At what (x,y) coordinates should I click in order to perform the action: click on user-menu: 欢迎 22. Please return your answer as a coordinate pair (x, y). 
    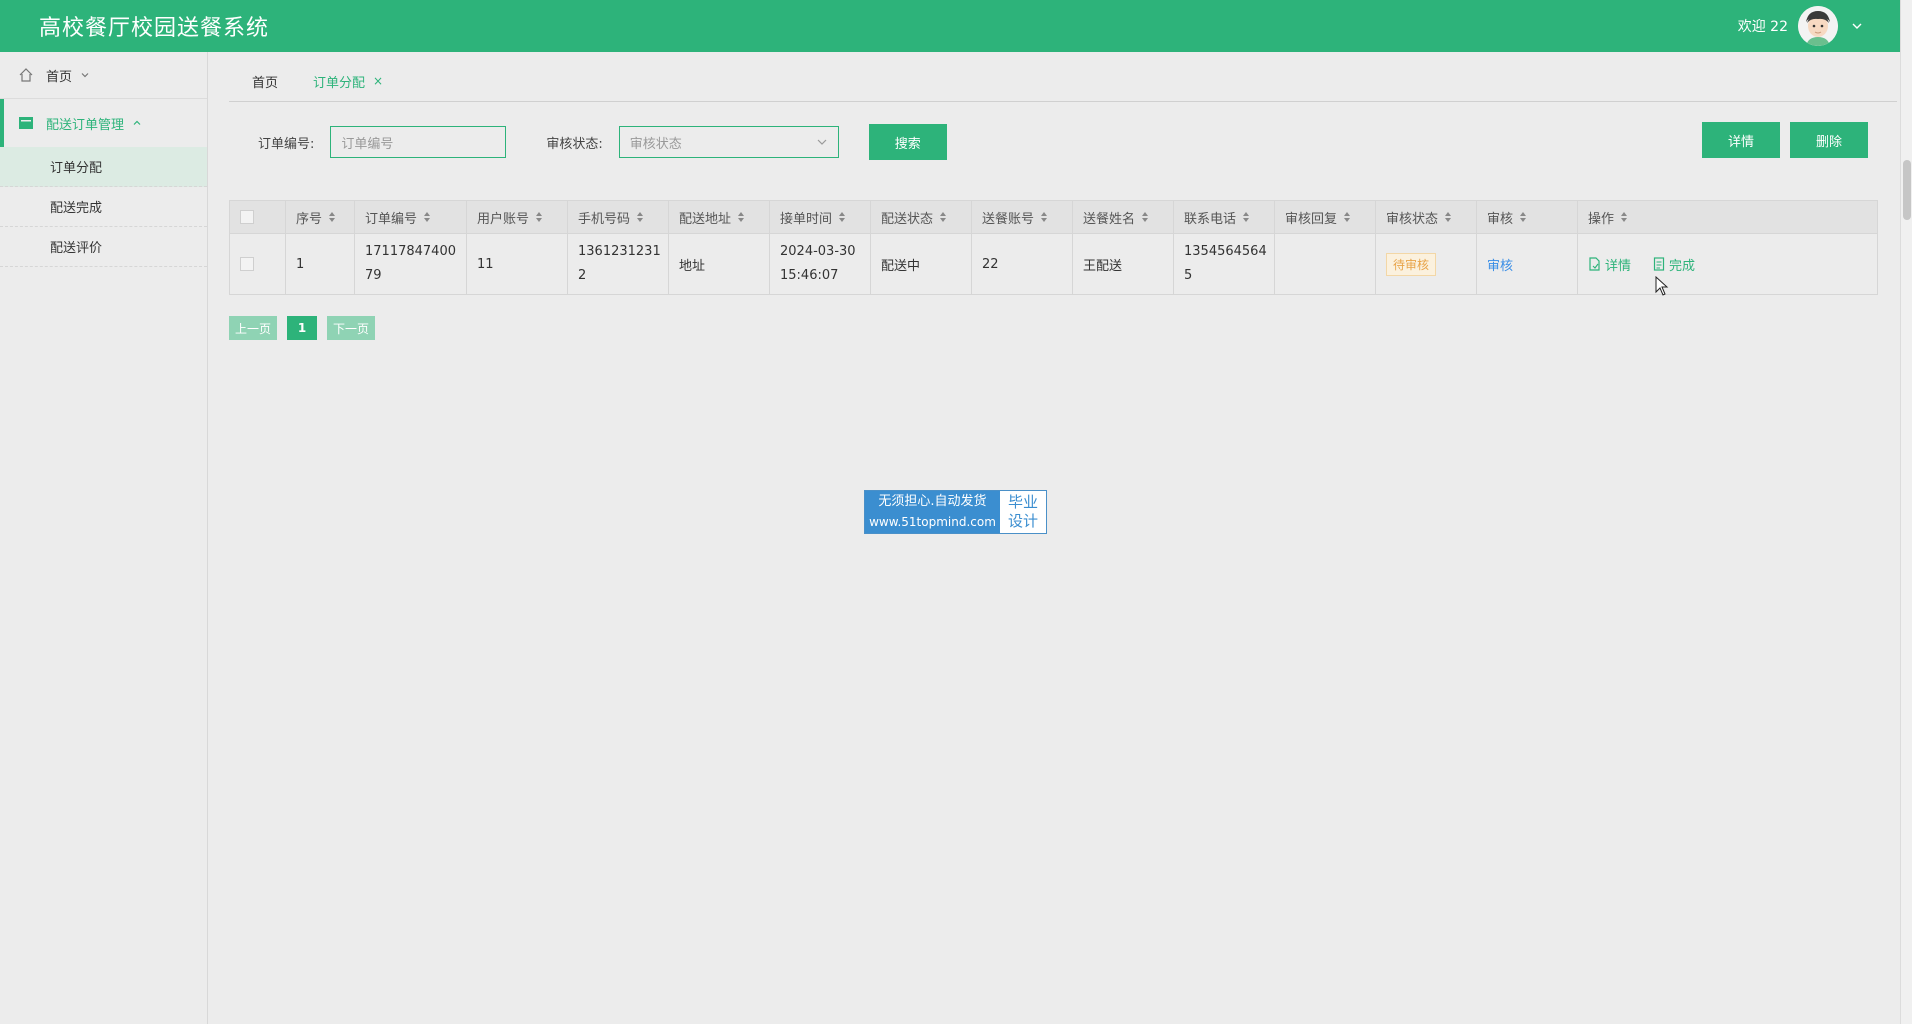
    Looking at the image, I should click on (1801, 26).